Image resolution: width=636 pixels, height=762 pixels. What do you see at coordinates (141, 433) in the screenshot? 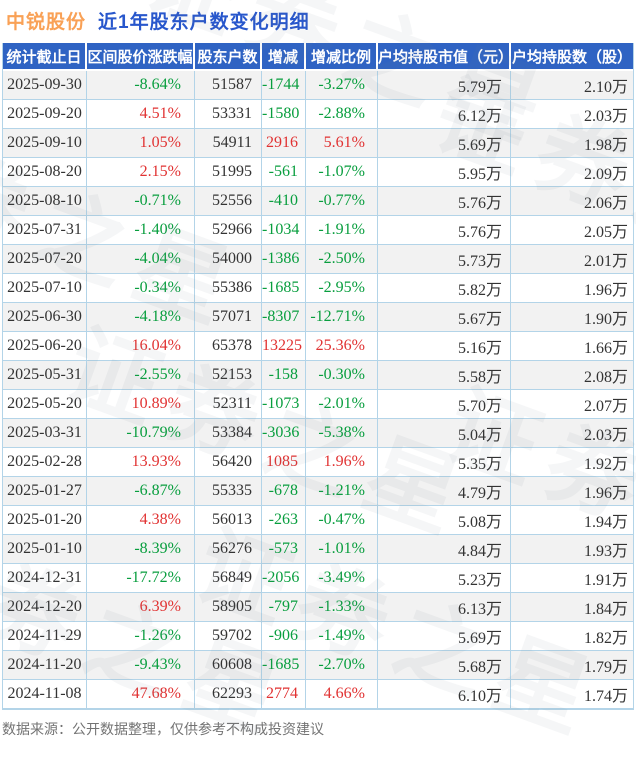
I see `cell-price-change: -10.79%` at bounding box center [141, 433].